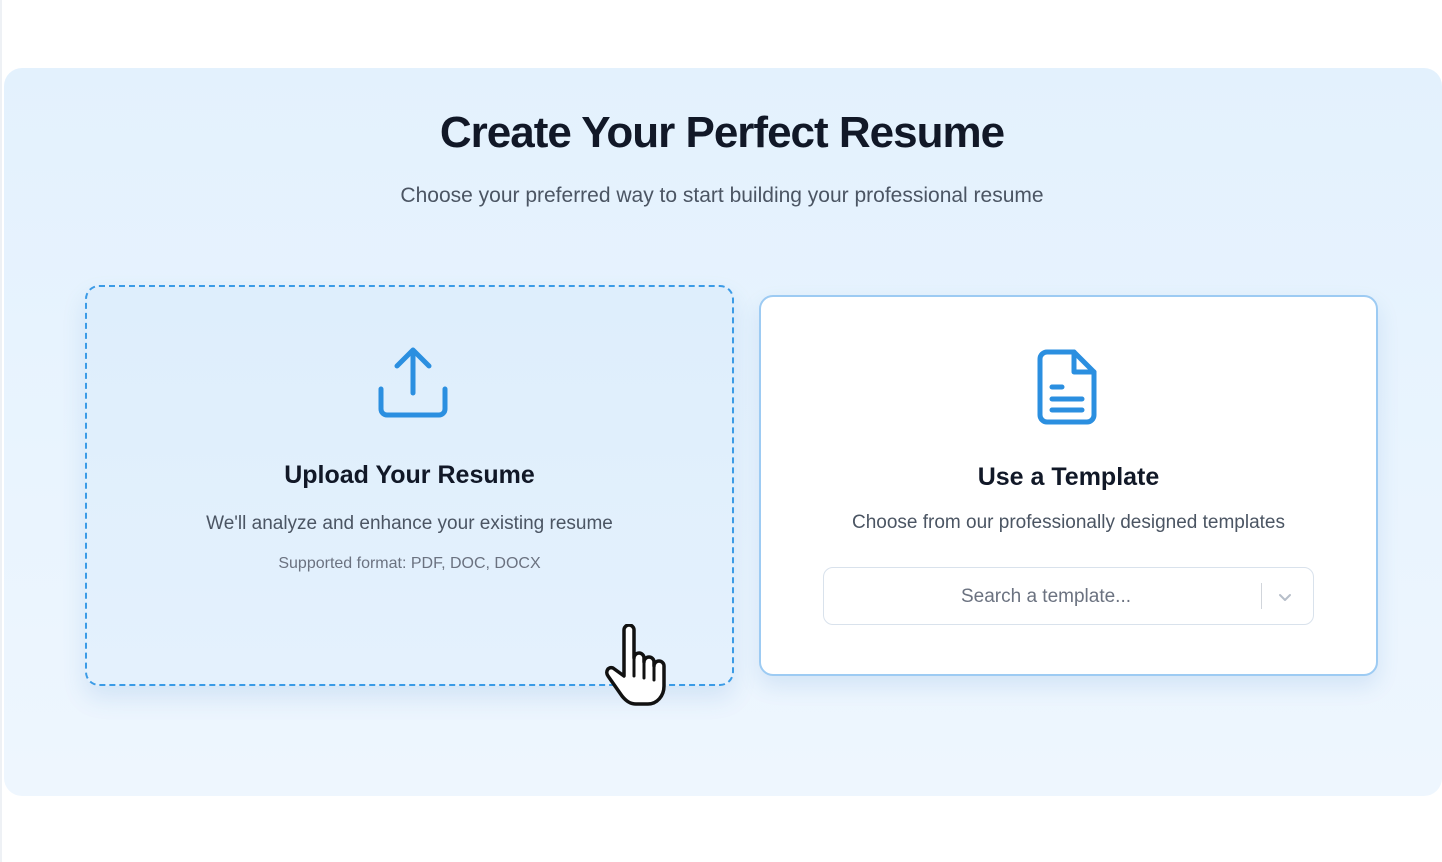 This screenshot has height=862, width=1442. I want to click on upload-card-title: Upload Your Resume, so click(409, 475).